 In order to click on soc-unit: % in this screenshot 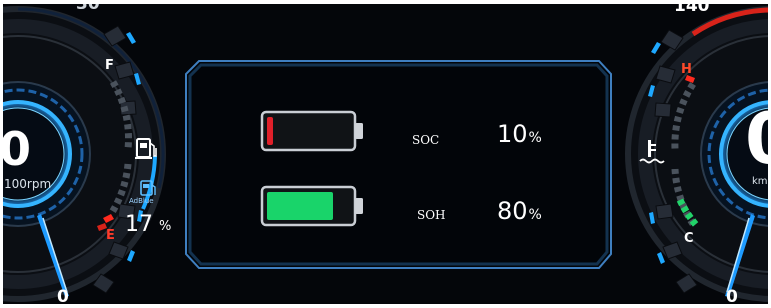, I will do `click(535, 138)`.